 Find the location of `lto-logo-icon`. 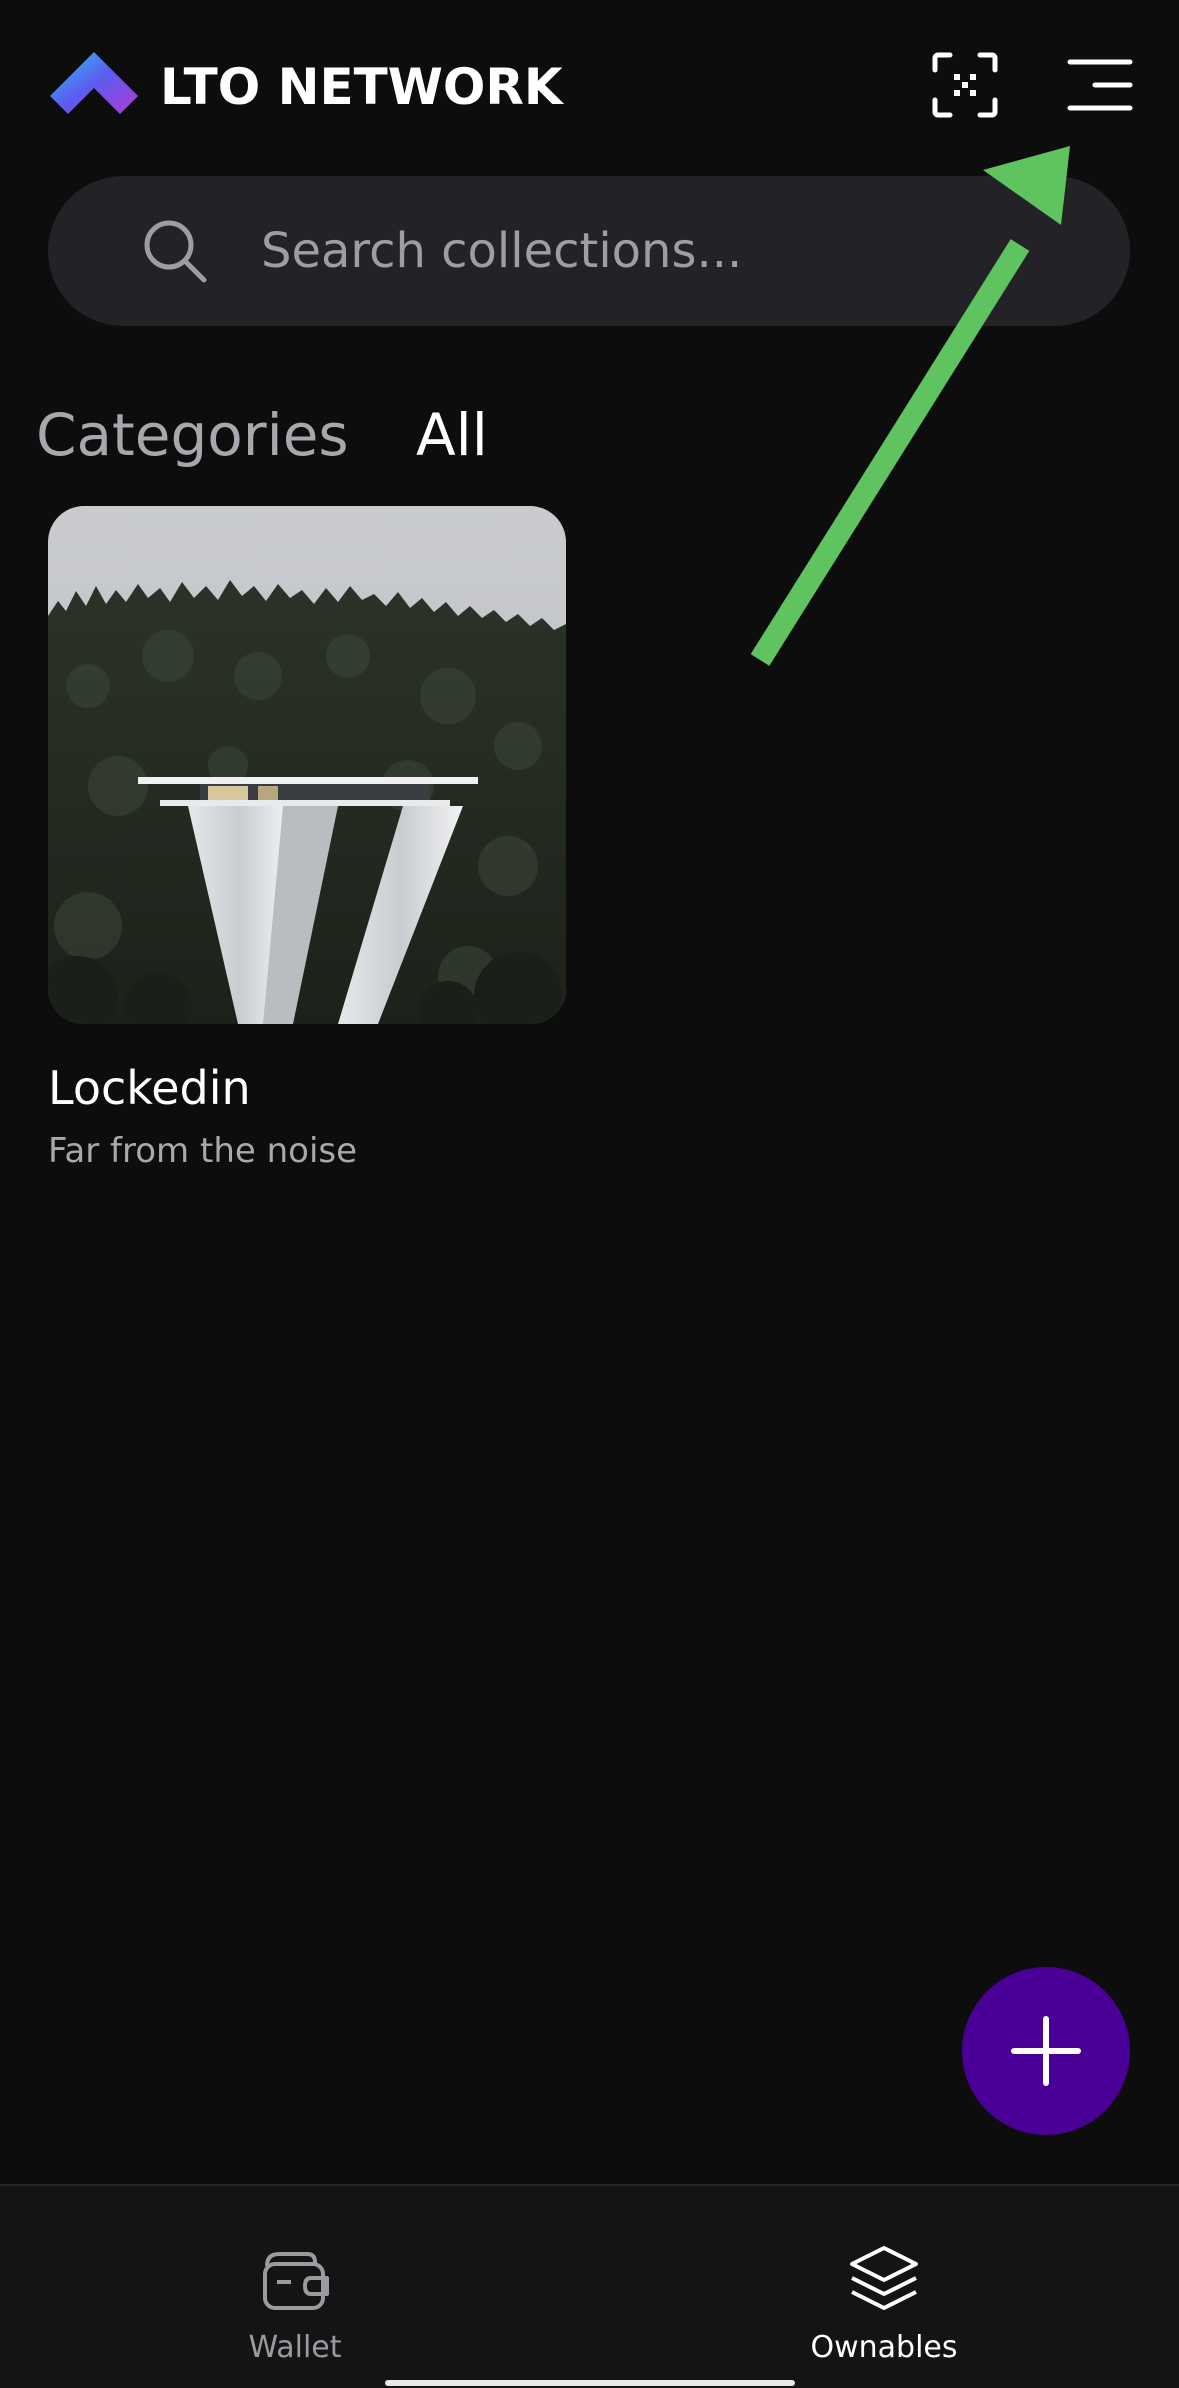

lto-logo-icon is located at coordinates (94, 83).